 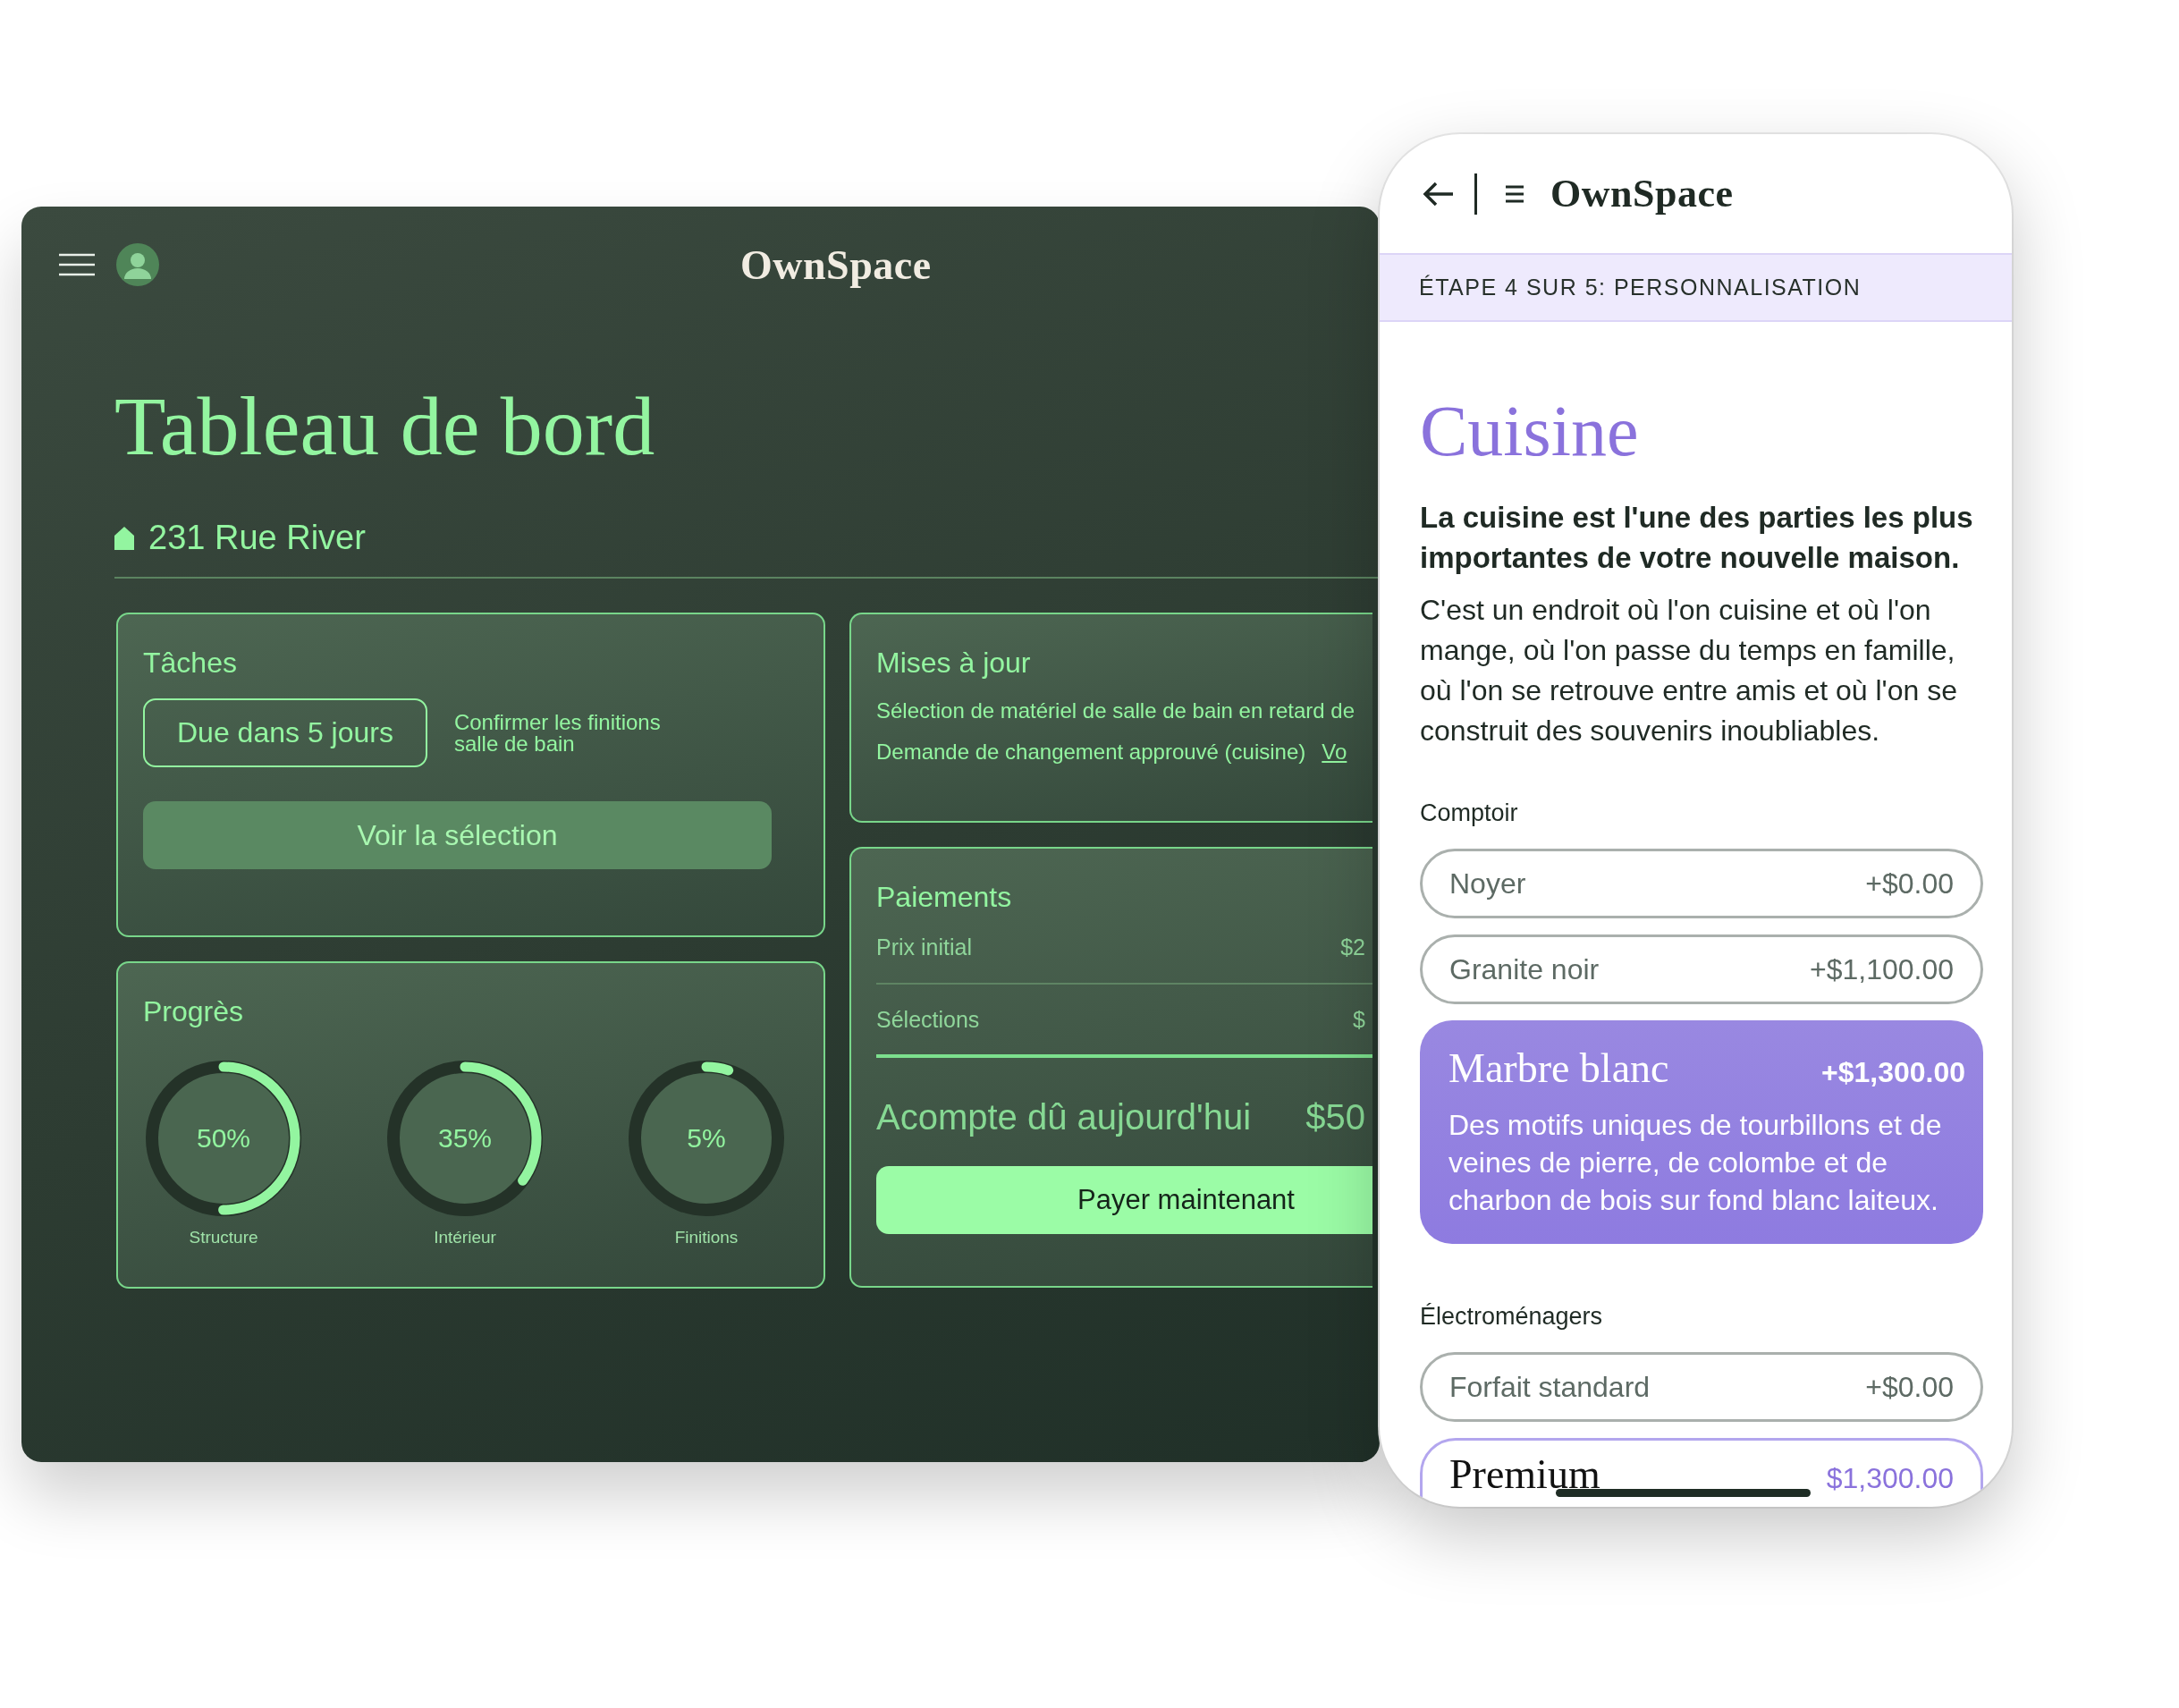 What do you see at coordinates (1689, 670) in the screenshot?
I see `body-paragraph: C'est un endroit où l'on cuisine et où l'on mange, où l'on passe du temps en famille, où l'on se retrouve entre amis et où l'on se construit des souvenirs inoubliables.` at bounding box center [1689, 670].